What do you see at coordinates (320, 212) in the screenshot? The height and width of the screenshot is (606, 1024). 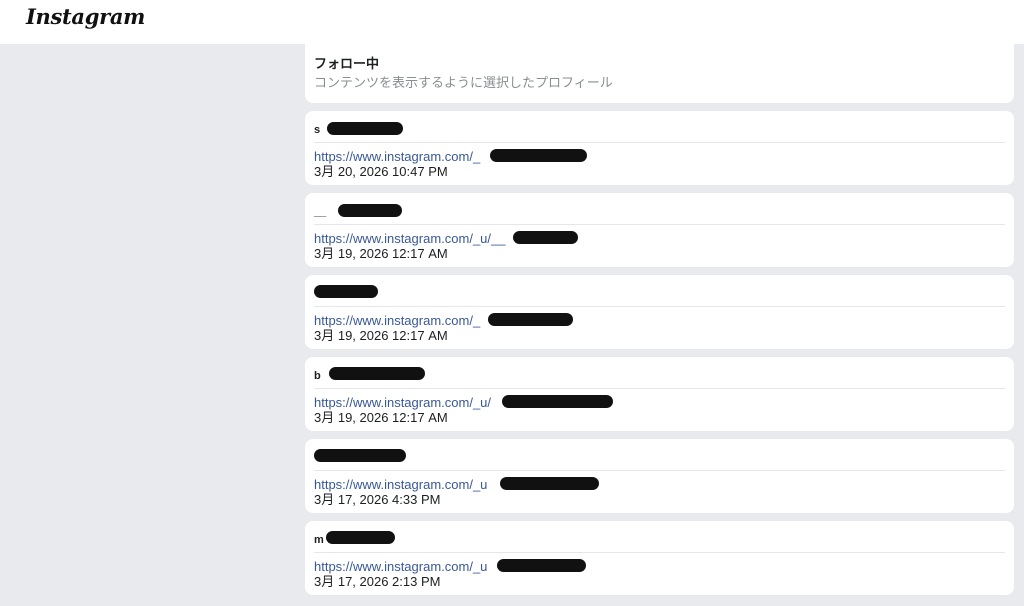 I see `username: __` at bounding box center [320, 212].